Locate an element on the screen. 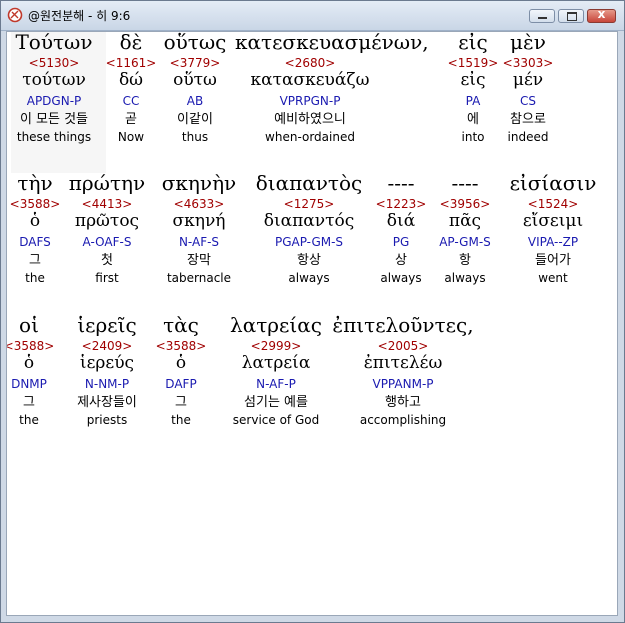 The height and width of the screenshot is (623, 625). word-block: εἰσίασιν <1524> εἴσειμι VIPA--ZP 들어가 went is located at coordinates (547, 229).